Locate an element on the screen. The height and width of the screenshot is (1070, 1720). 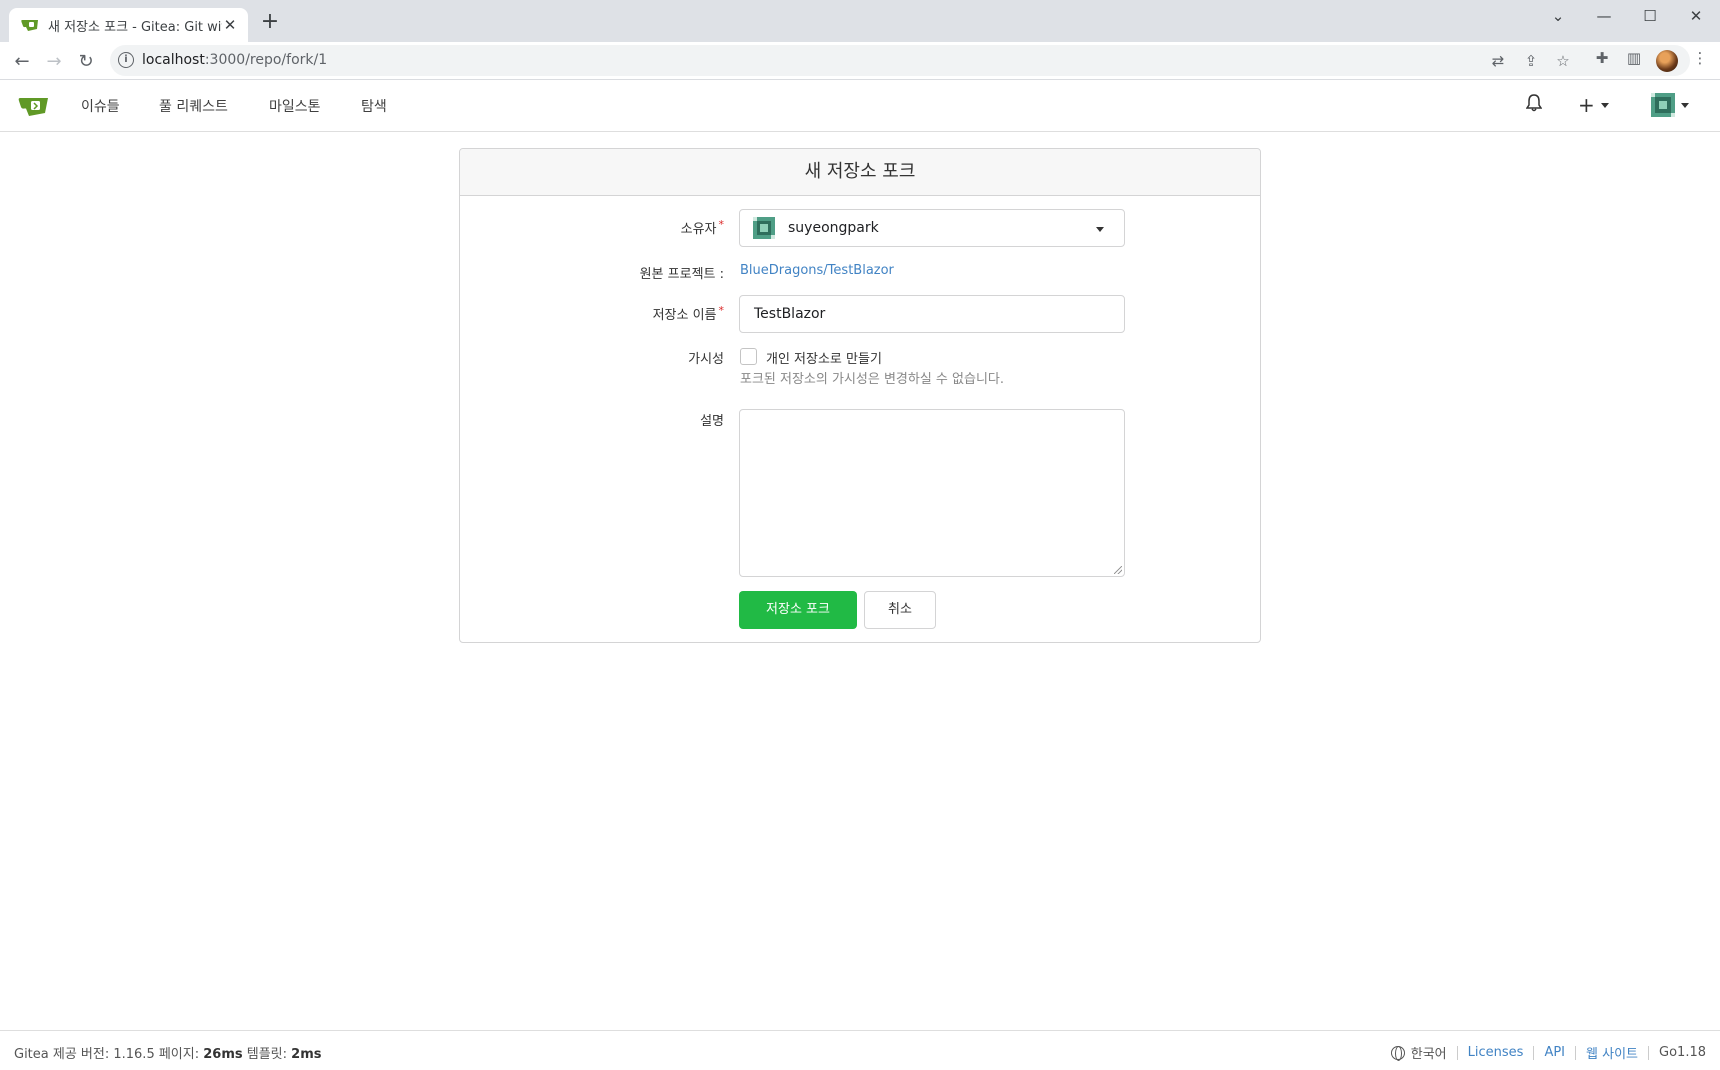
nav-pull-requests: 풀 리퀘스트 is located at coordinates (193, 106).